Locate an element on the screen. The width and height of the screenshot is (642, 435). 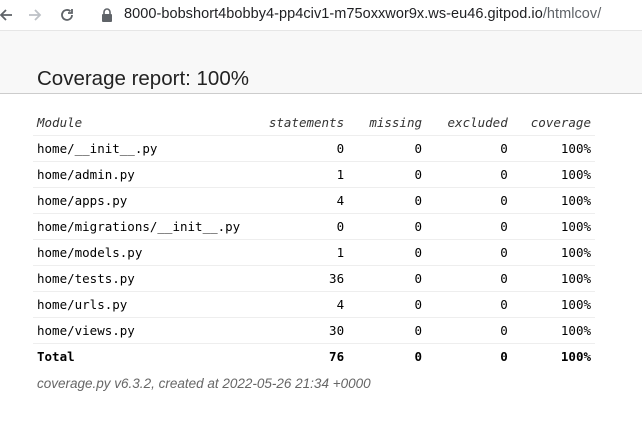
total-row: Total 76 0 0 100% is located at coordinates (314, 357).